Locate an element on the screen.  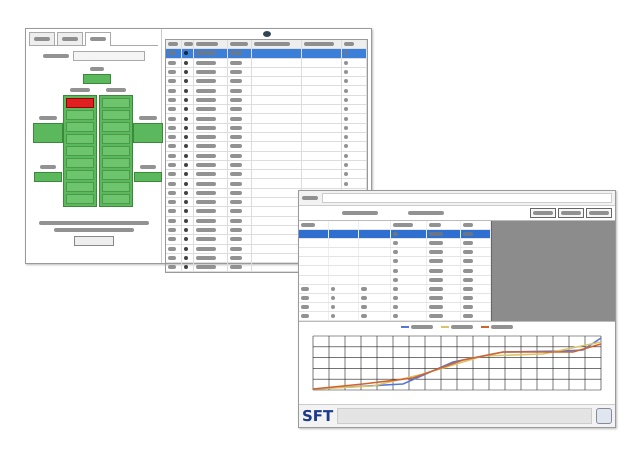
logo-text: SFT is located at coordinates (318, 416).